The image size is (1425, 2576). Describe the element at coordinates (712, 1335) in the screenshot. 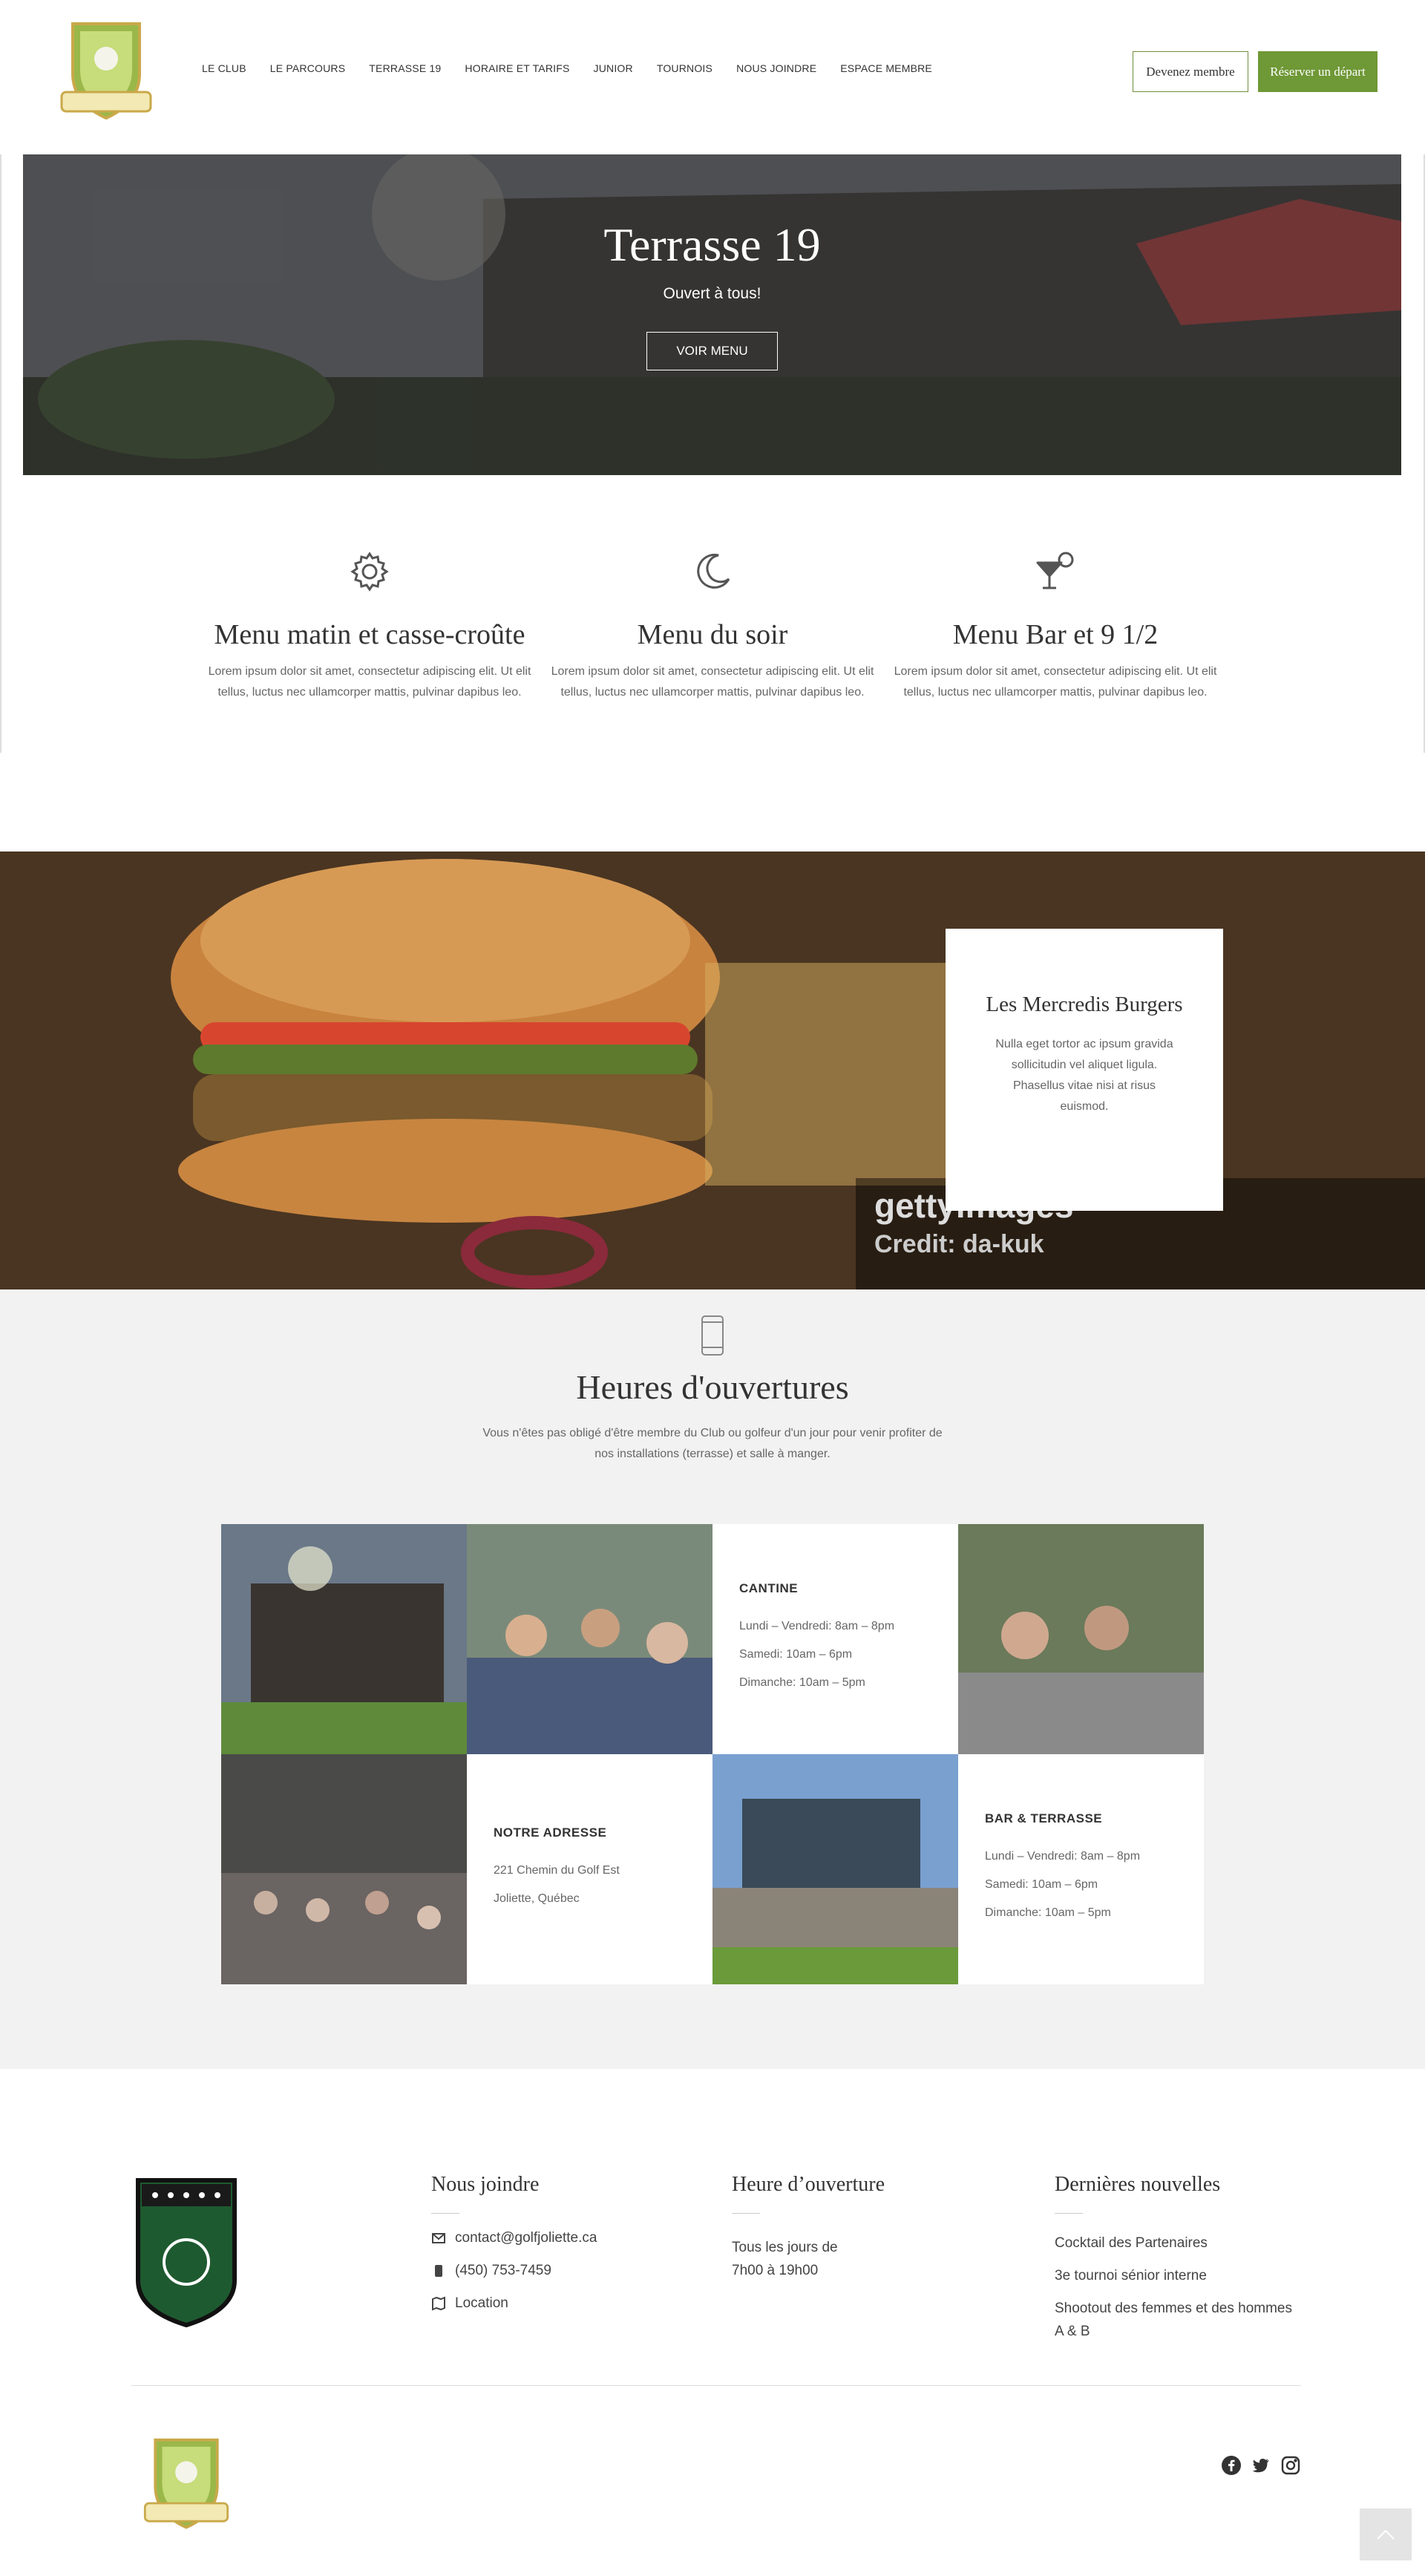

I see `smartphone-icon` at that location.